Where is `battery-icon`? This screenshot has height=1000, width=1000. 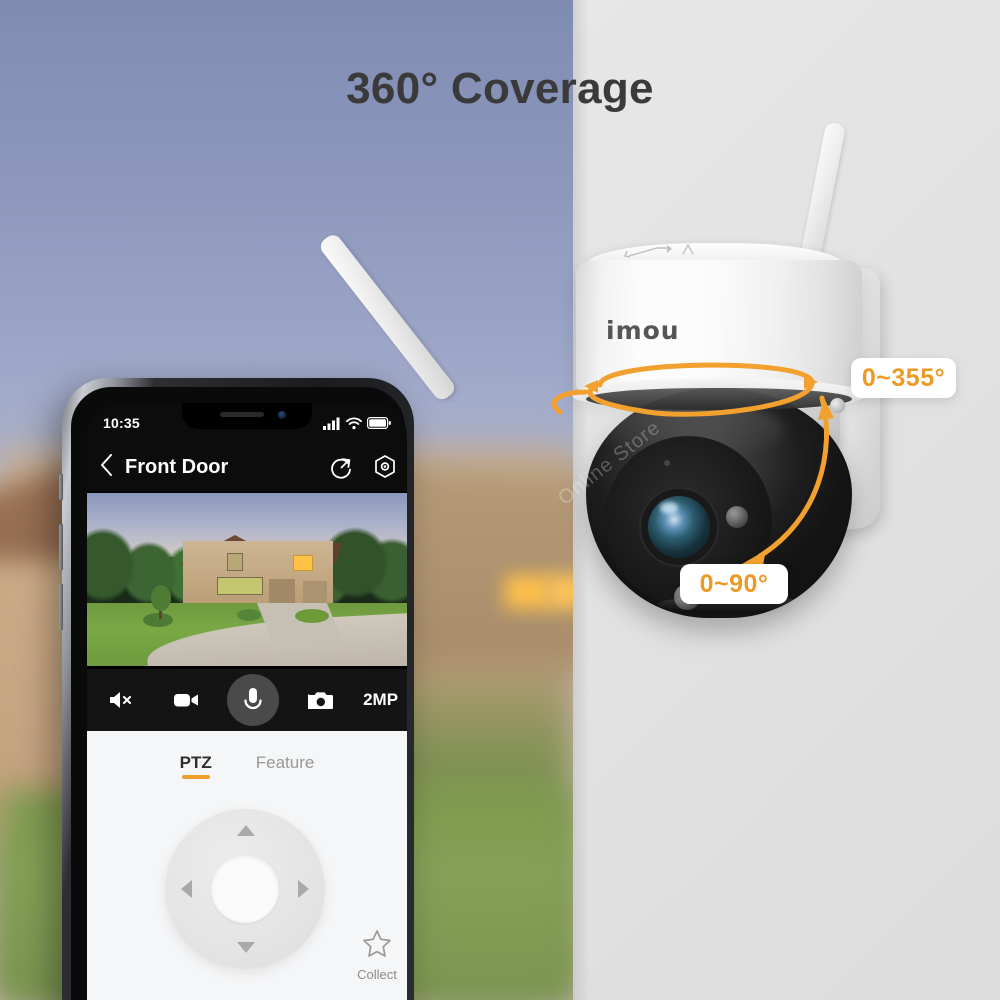
battery-icon is located at coordinates (379, 423).